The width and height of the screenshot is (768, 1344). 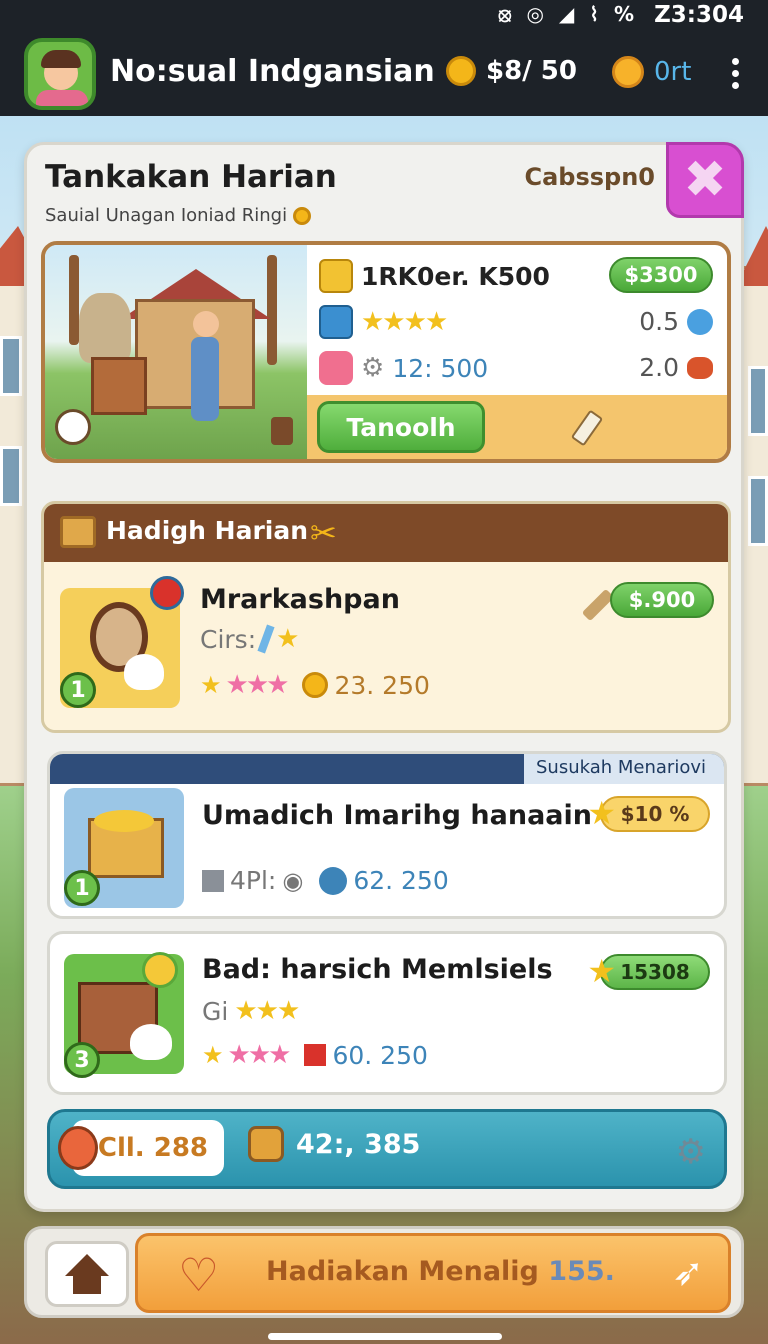 What do you see at coordinates (455, 276) in the screenshot?
I see `featured-headline: 1RK0er. K500` at bounding box center [455, 276].